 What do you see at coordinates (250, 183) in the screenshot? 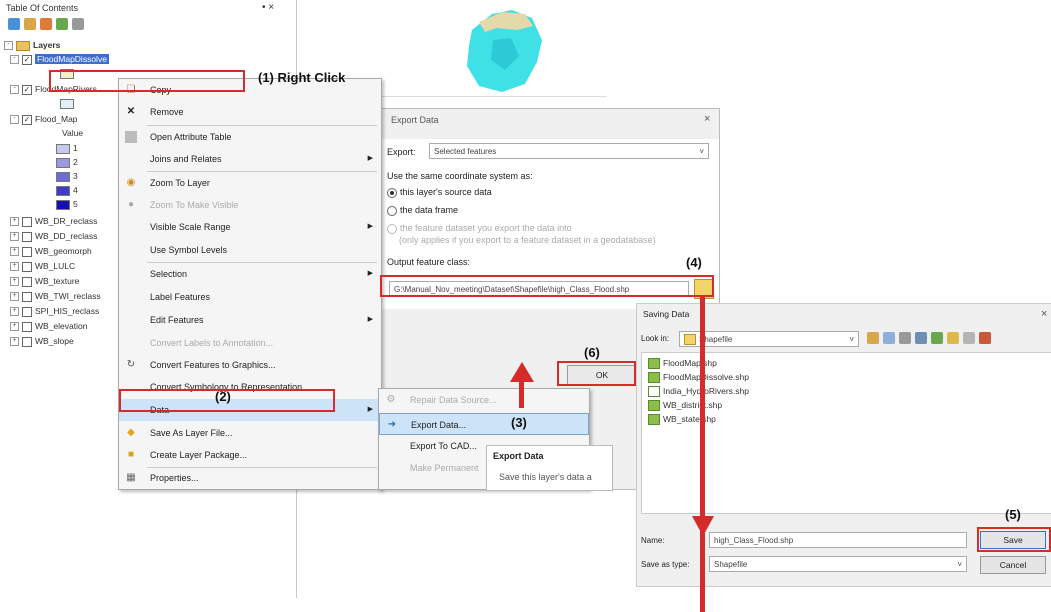
I see `menu-zoom-to-layer: ◉ Zoom To Layer` at bounding box center [250, 183].